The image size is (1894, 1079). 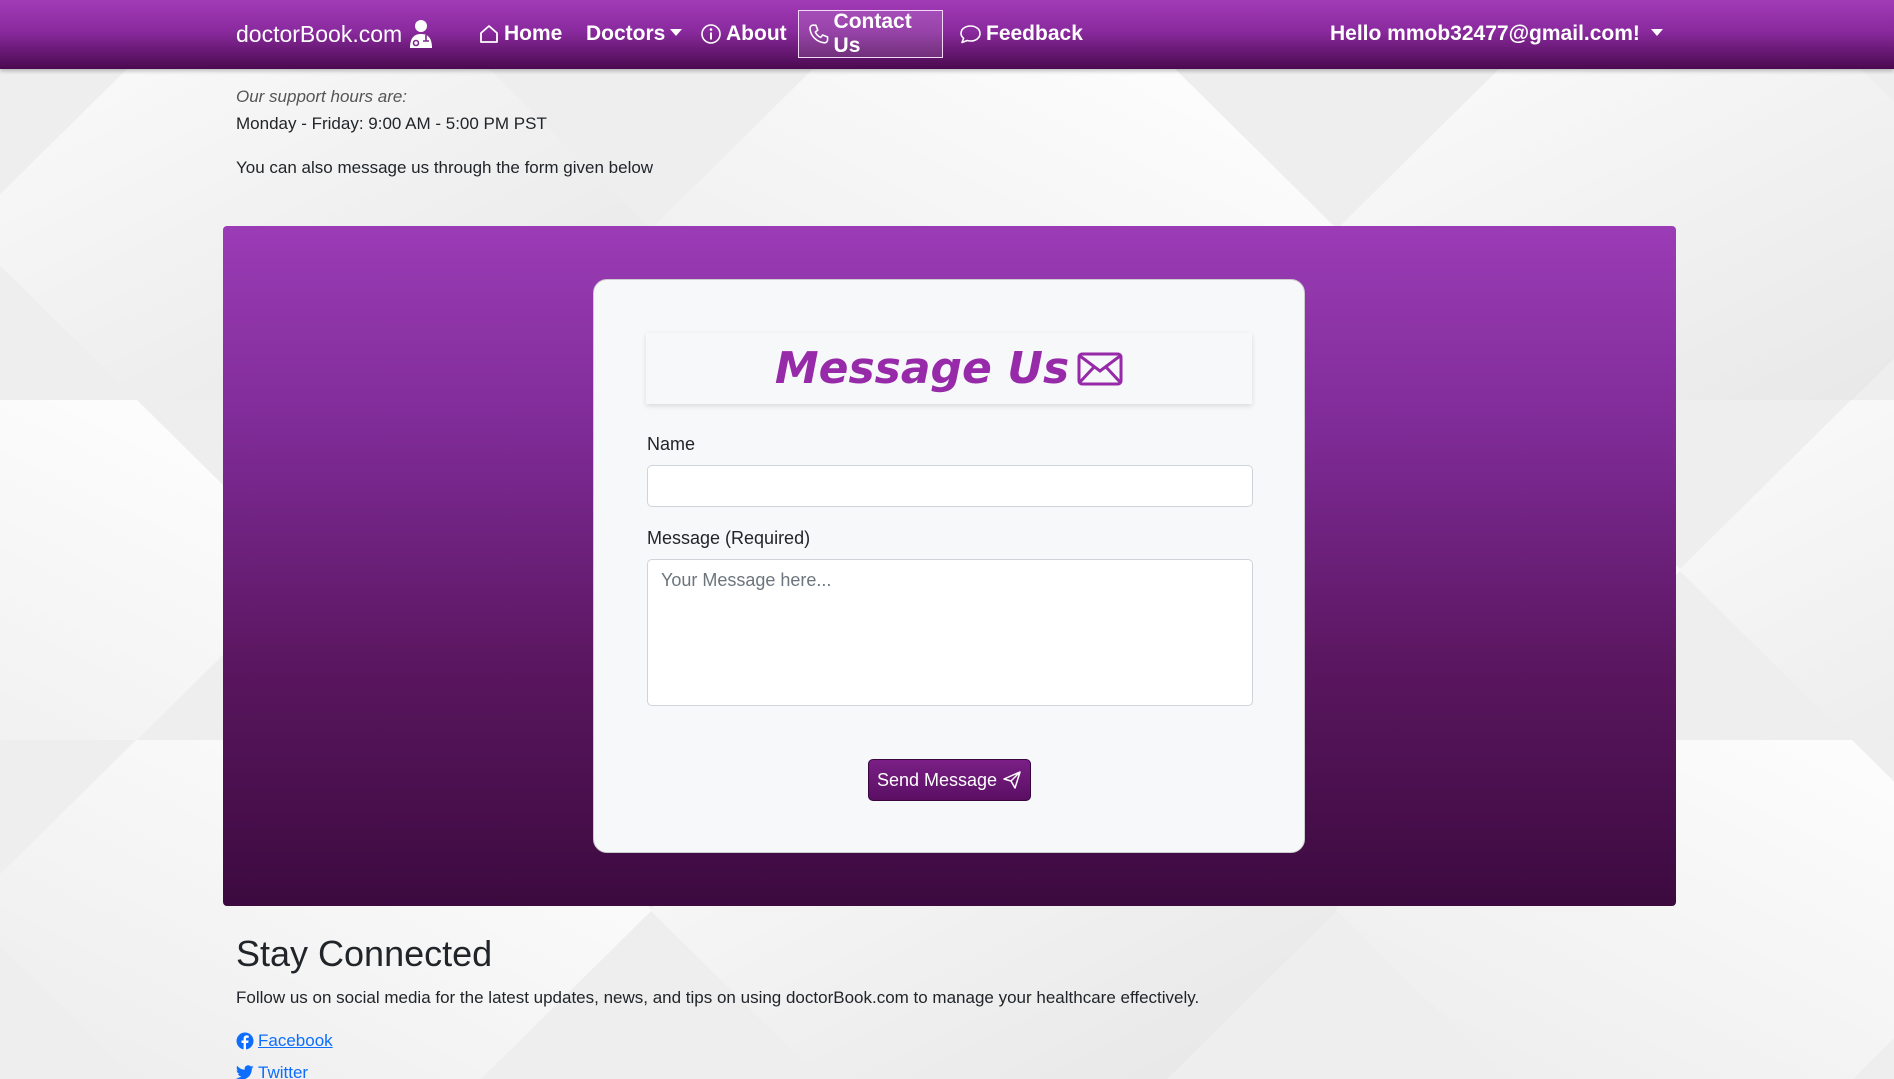 I want to click on user-menu-dropdown: Hello mmob32477@gmail.com!, so click(x=1496, y=34).